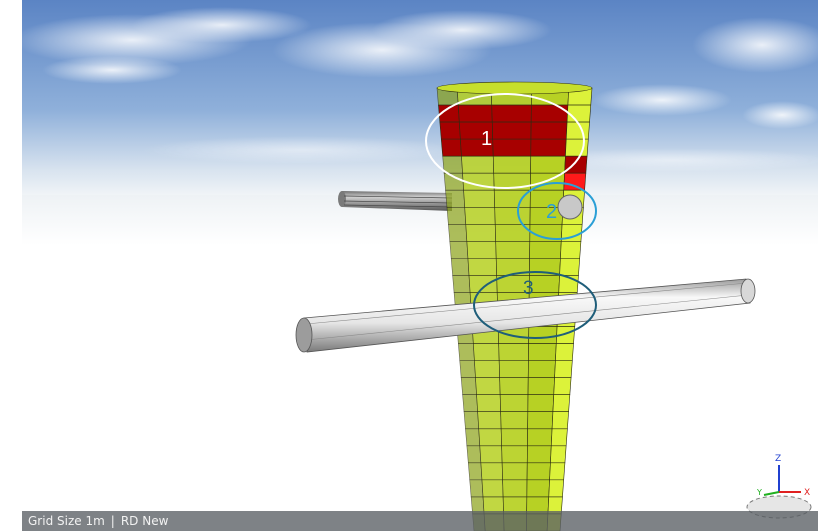 Image resolution: width=818 pixels, height=531 pixels. I want to click on y-axis-label: Y, so click(759, 492).